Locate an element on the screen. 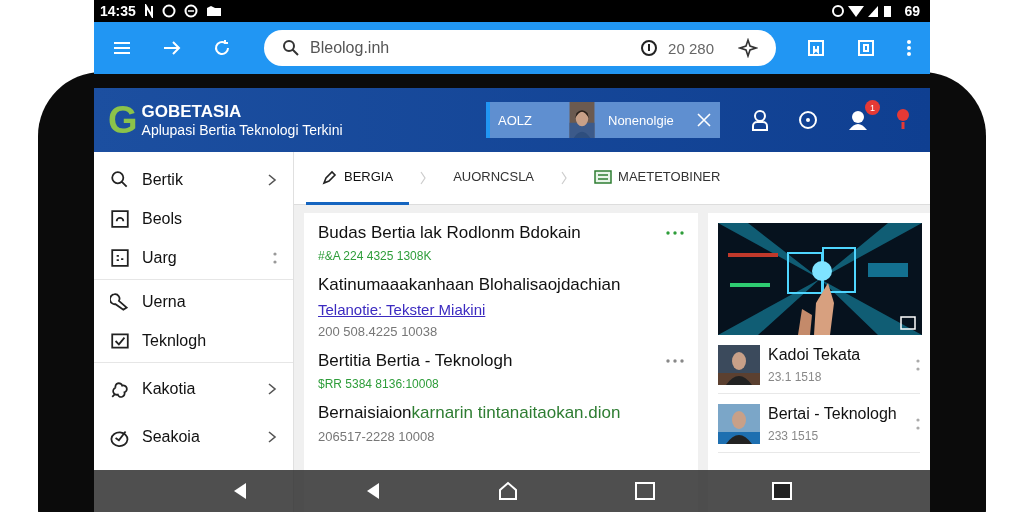  sidebar-item: Bertik is located at coordinates (193, 179).